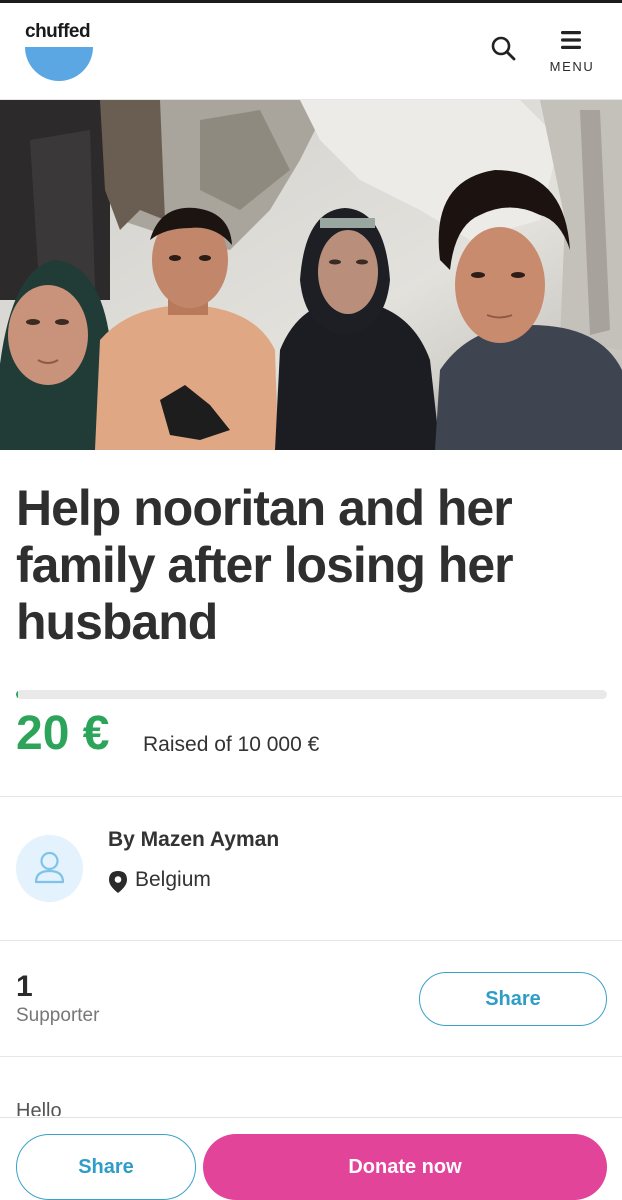  What do you see at coordinates (572, 54) in the screenshot?
I see `menu-button: MENU` at bounding box center [572, 54].